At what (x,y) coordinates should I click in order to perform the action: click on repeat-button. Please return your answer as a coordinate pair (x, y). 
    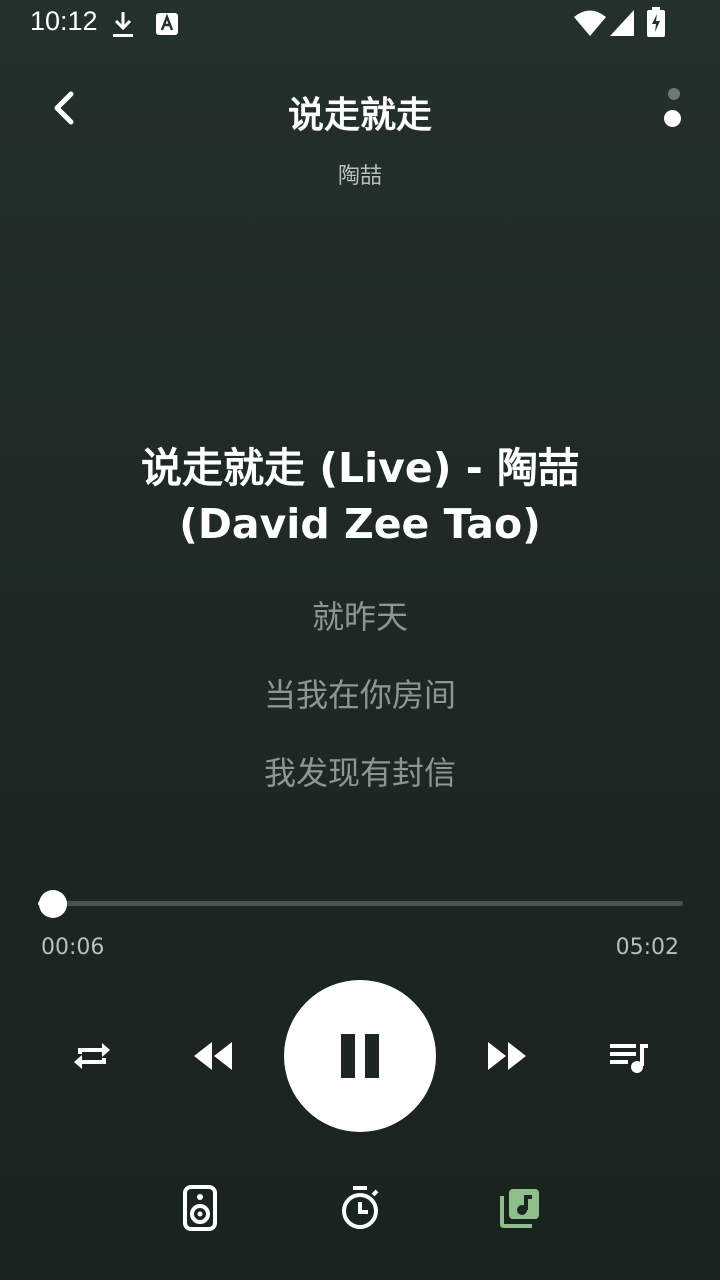
    Looking at the image, I should click on (92, 1056).